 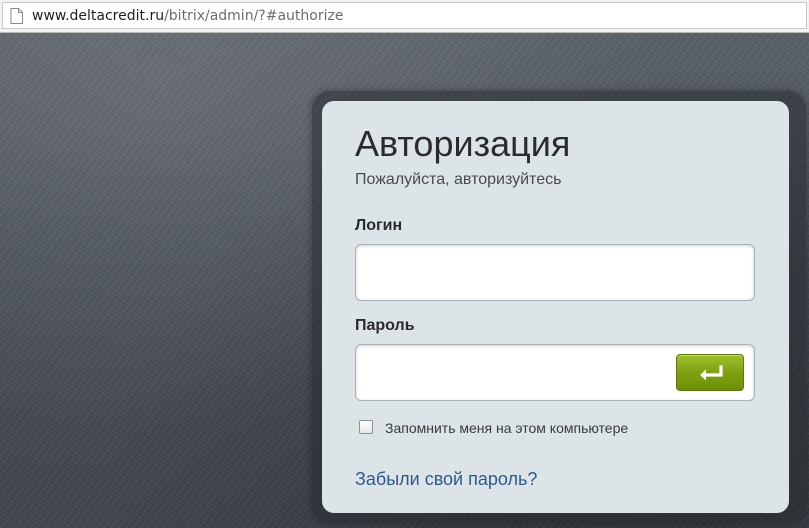 I want to click on forgot-password-link: Забыли свой пароль?, so click(x=446, y=479).